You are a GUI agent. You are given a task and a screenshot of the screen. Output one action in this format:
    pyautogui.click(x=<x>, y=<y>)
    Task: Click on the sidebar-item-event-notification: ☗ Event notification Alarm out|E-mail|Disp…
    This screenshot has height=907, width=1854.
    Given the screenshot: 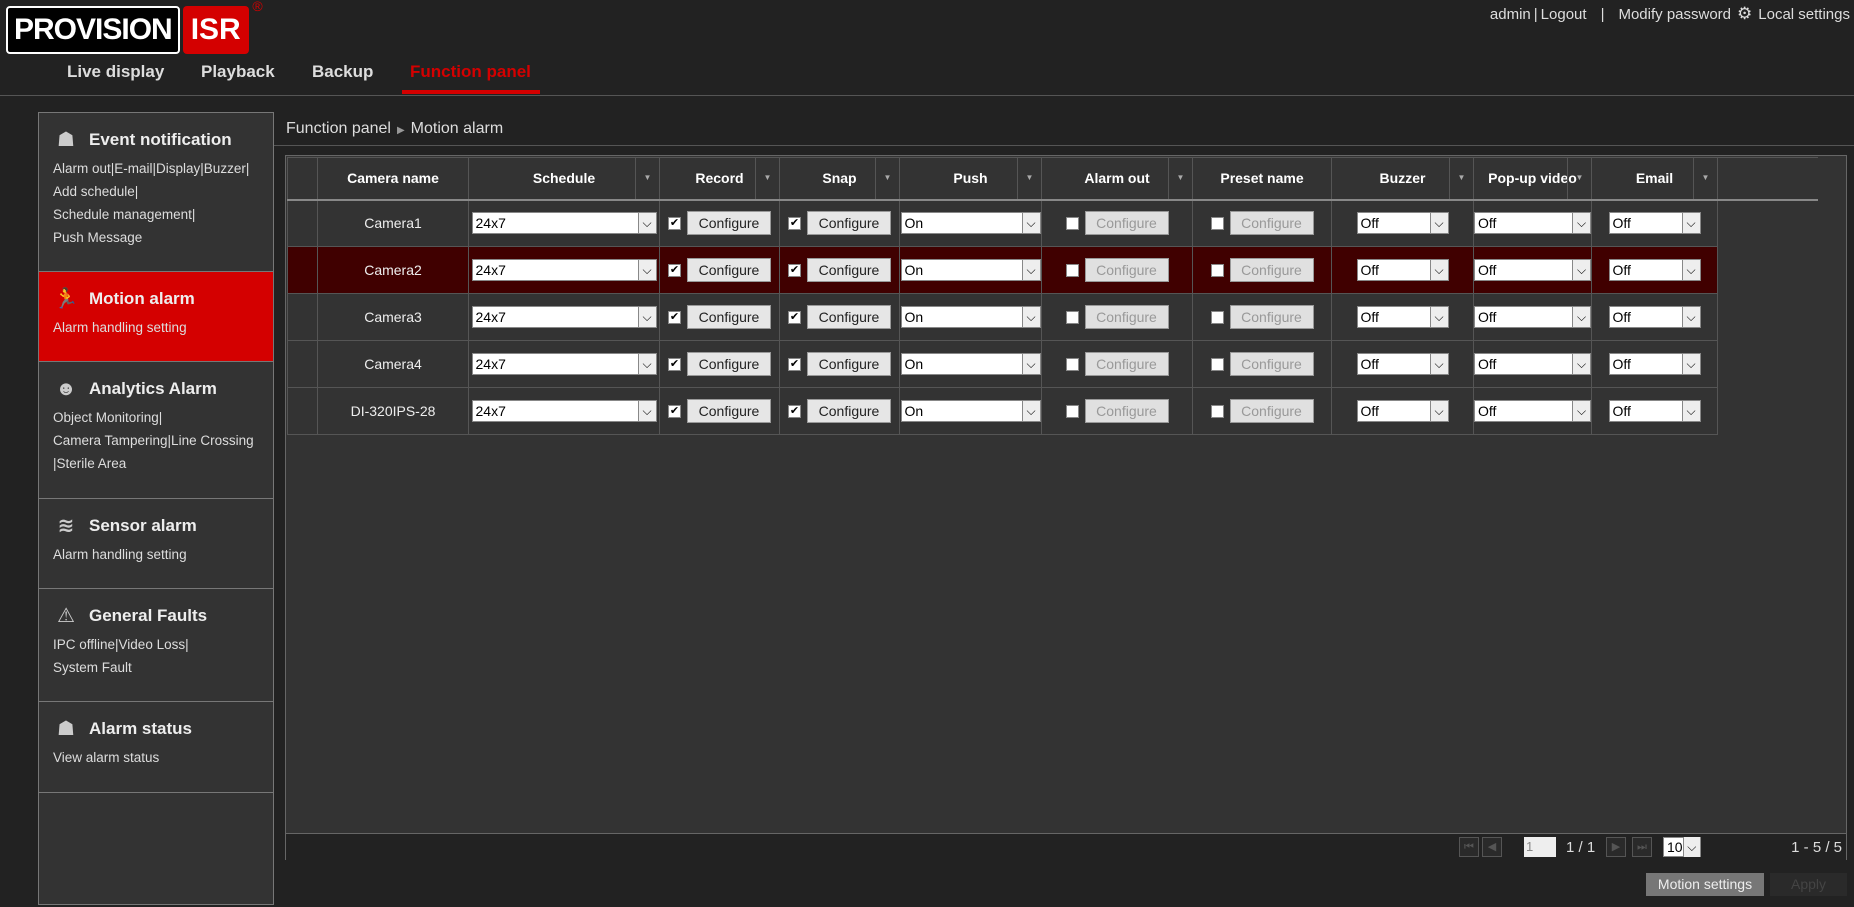 What is the action you would take?
    pyautogui.click(x=156, y=192)
    